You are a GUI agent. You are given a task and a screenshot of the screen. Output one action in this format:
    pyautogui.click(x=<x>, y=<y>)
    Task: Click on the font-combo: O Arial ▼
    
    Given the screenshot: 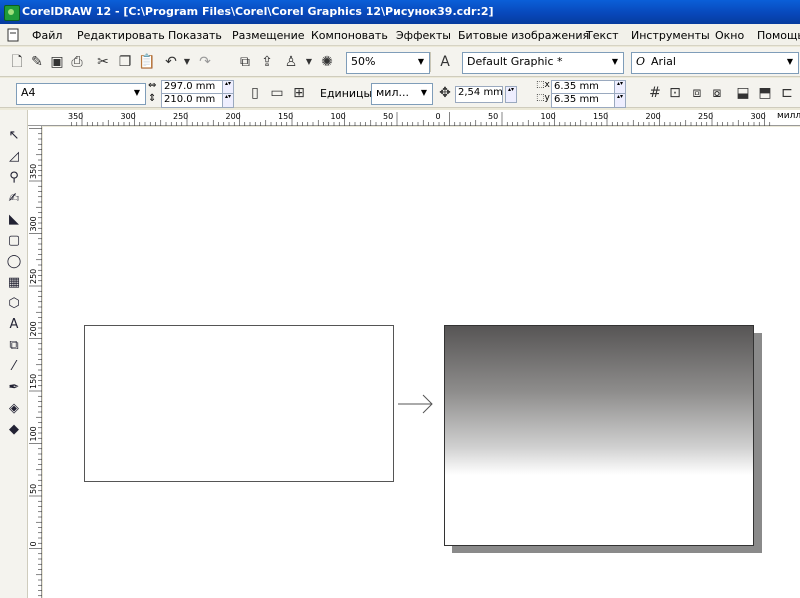 What is the action you would take?
    pyautogui.click(x=715, y=63)
    